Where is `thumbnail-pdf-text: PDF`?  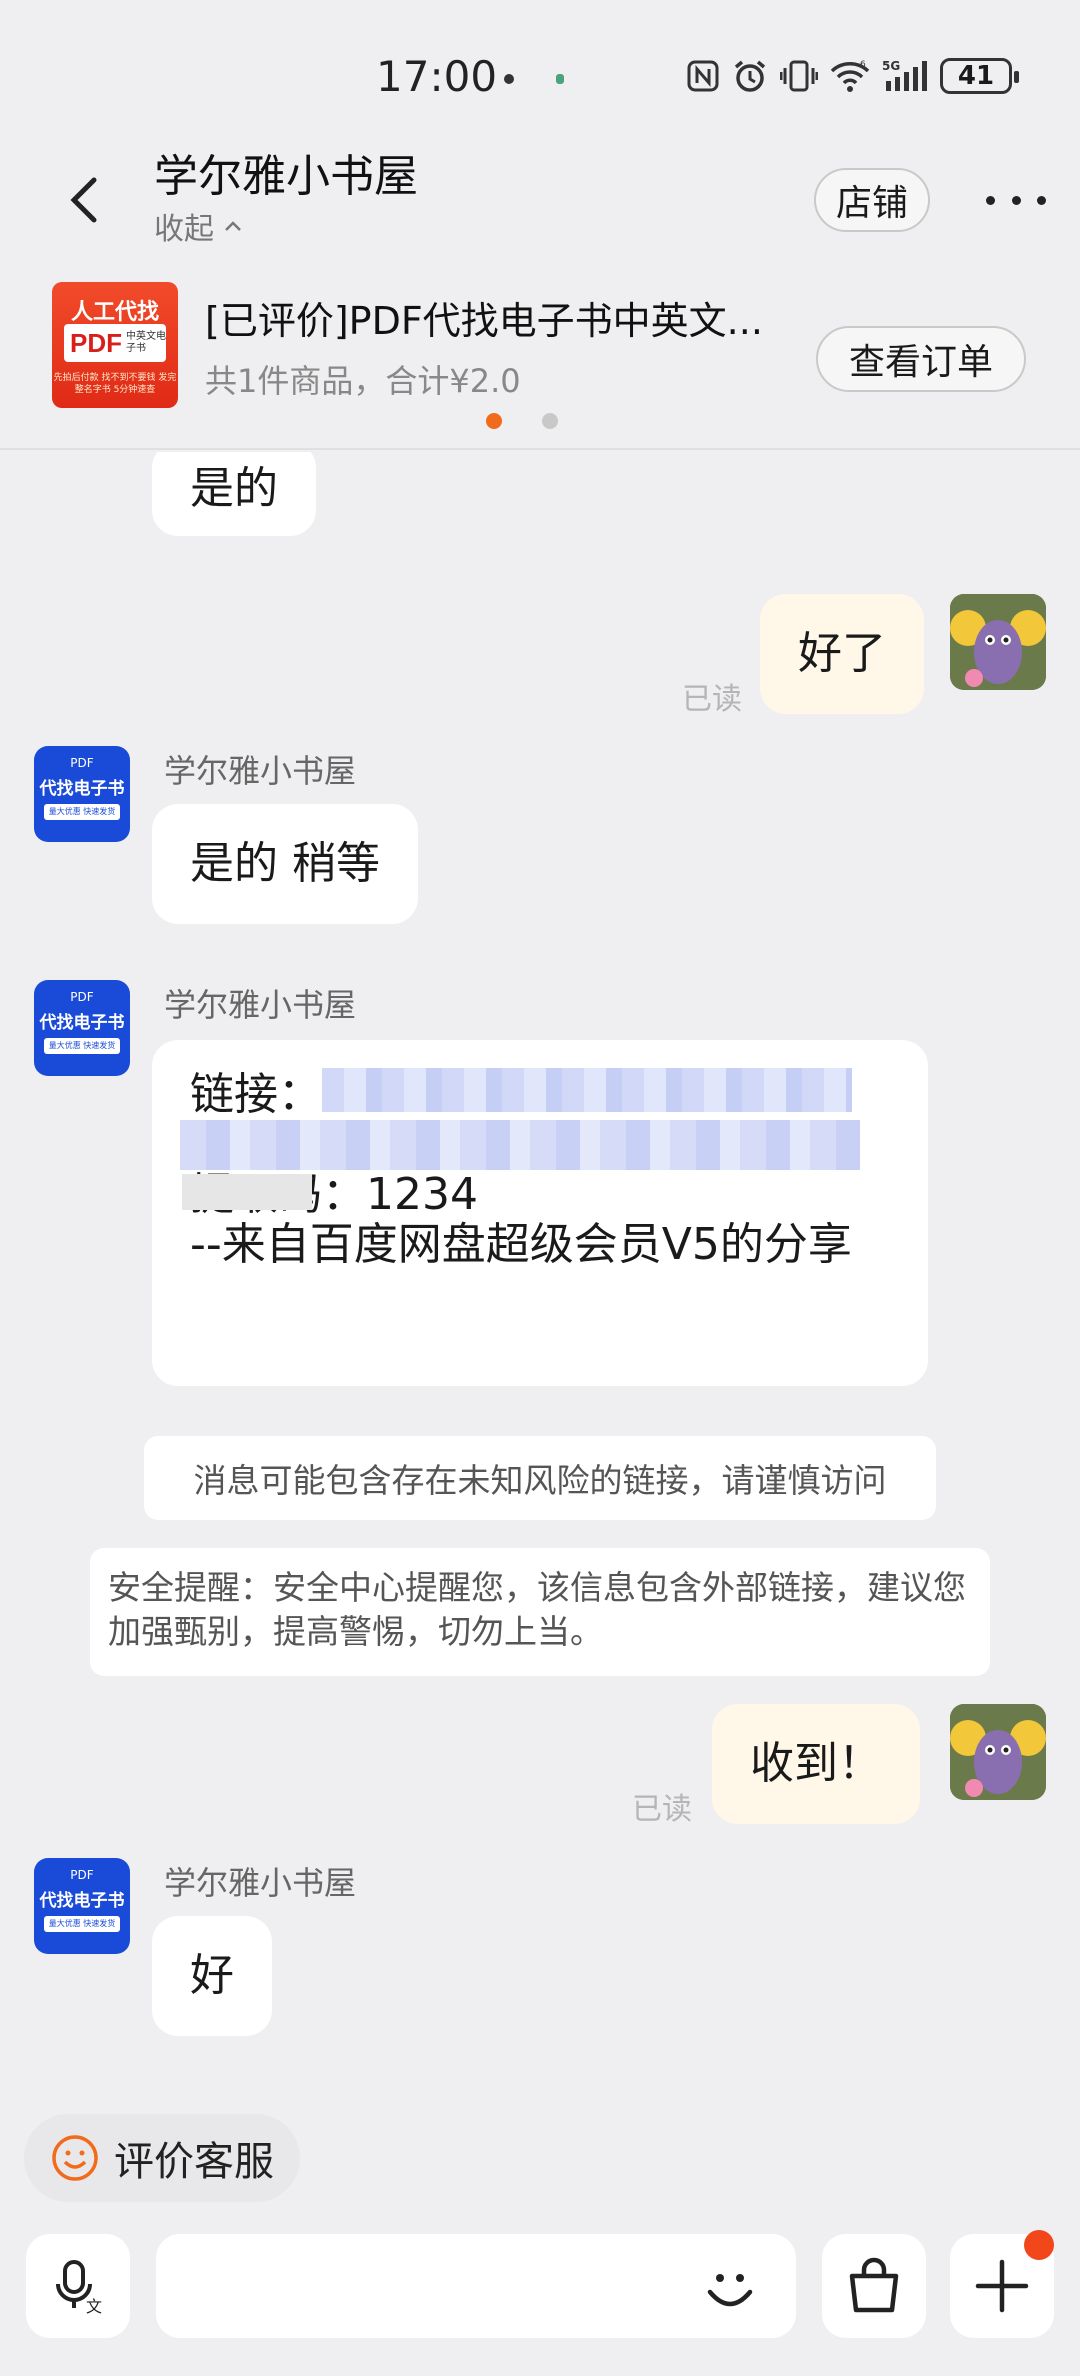
thumbnail-pdf-text: PDF is located at coordinates (96, 342).